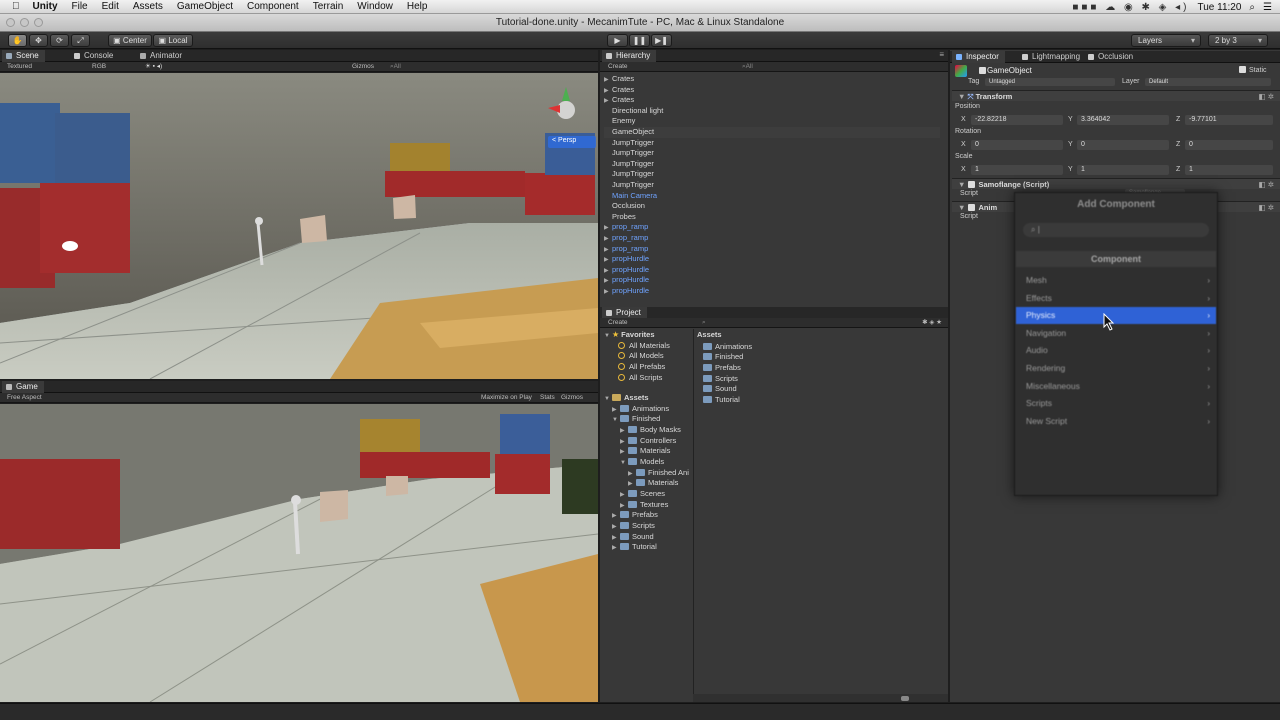 The height and width of the screenshot is (720, 1280). I want to click on component-category-item: Mesh ›, so click(1116, 280).